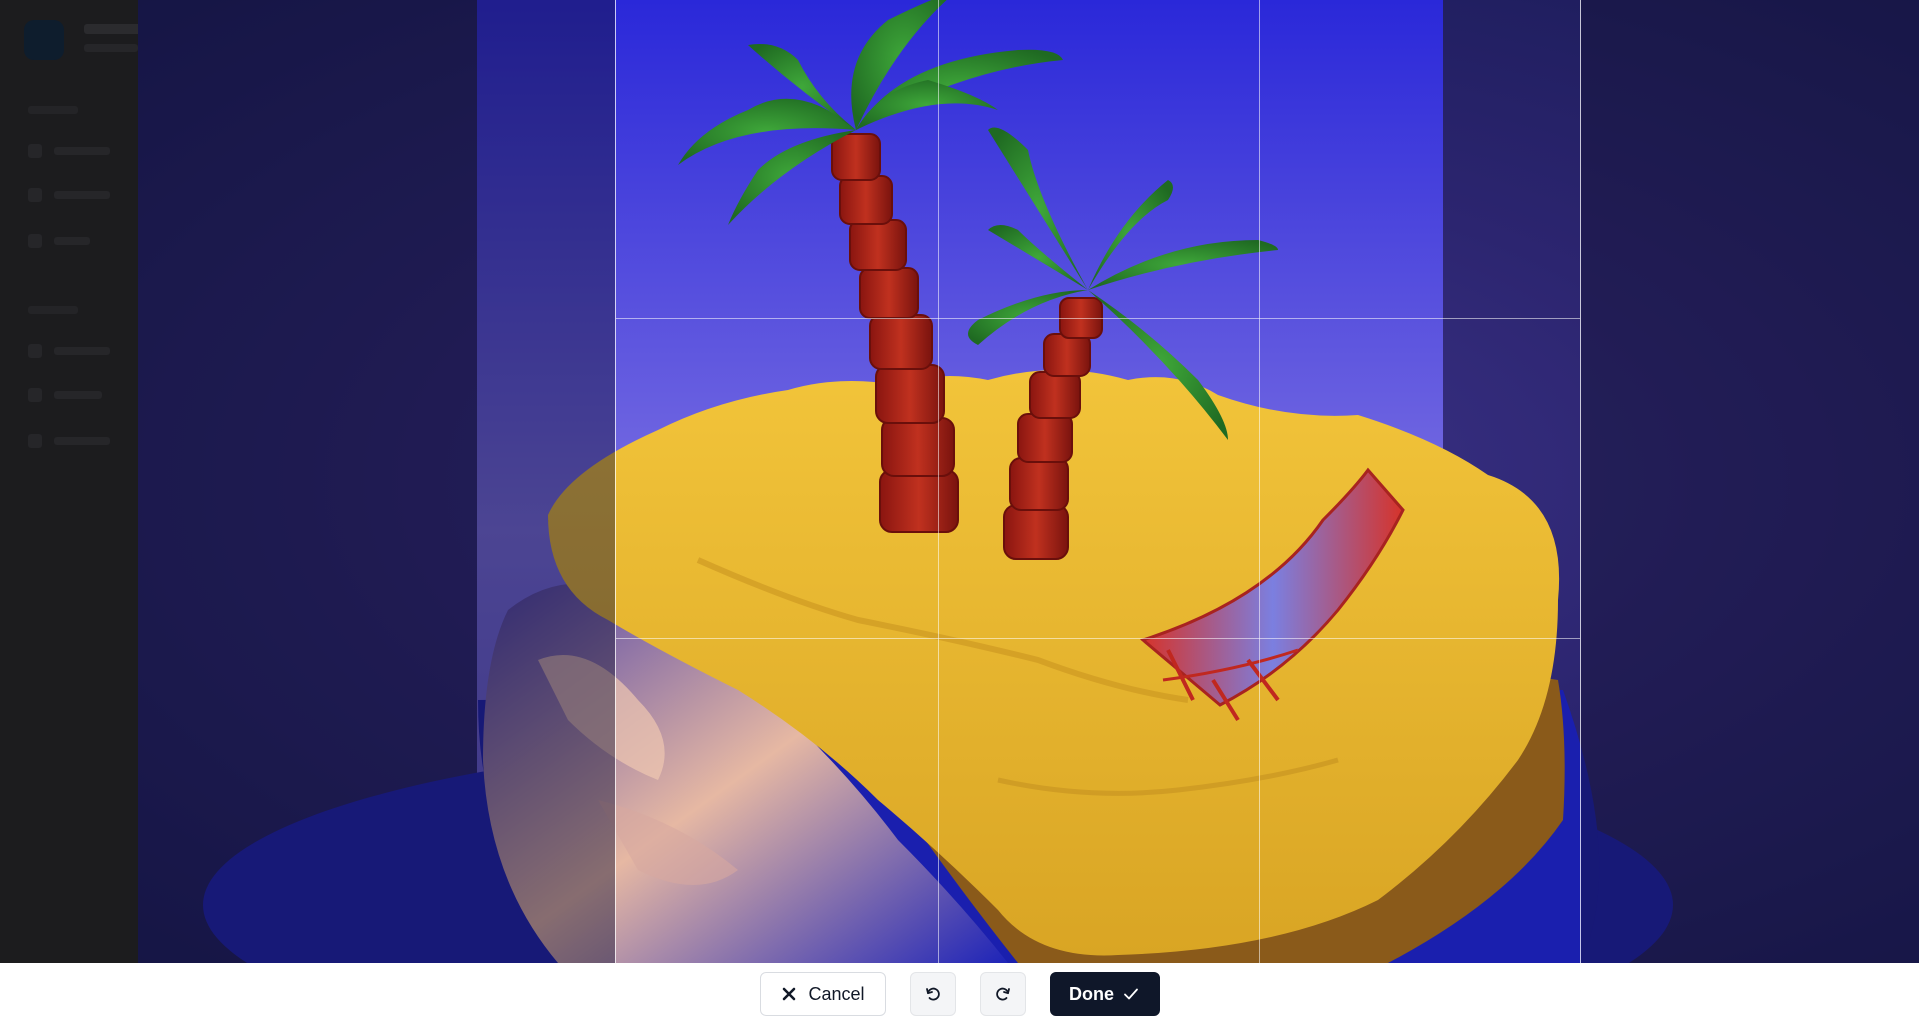 This screenshot has height=1025, width=1919. What do you see at coordinates (1091, 993) in the screenshot?
I see `done-button-label: Done` at bounding box center [1091, 993].